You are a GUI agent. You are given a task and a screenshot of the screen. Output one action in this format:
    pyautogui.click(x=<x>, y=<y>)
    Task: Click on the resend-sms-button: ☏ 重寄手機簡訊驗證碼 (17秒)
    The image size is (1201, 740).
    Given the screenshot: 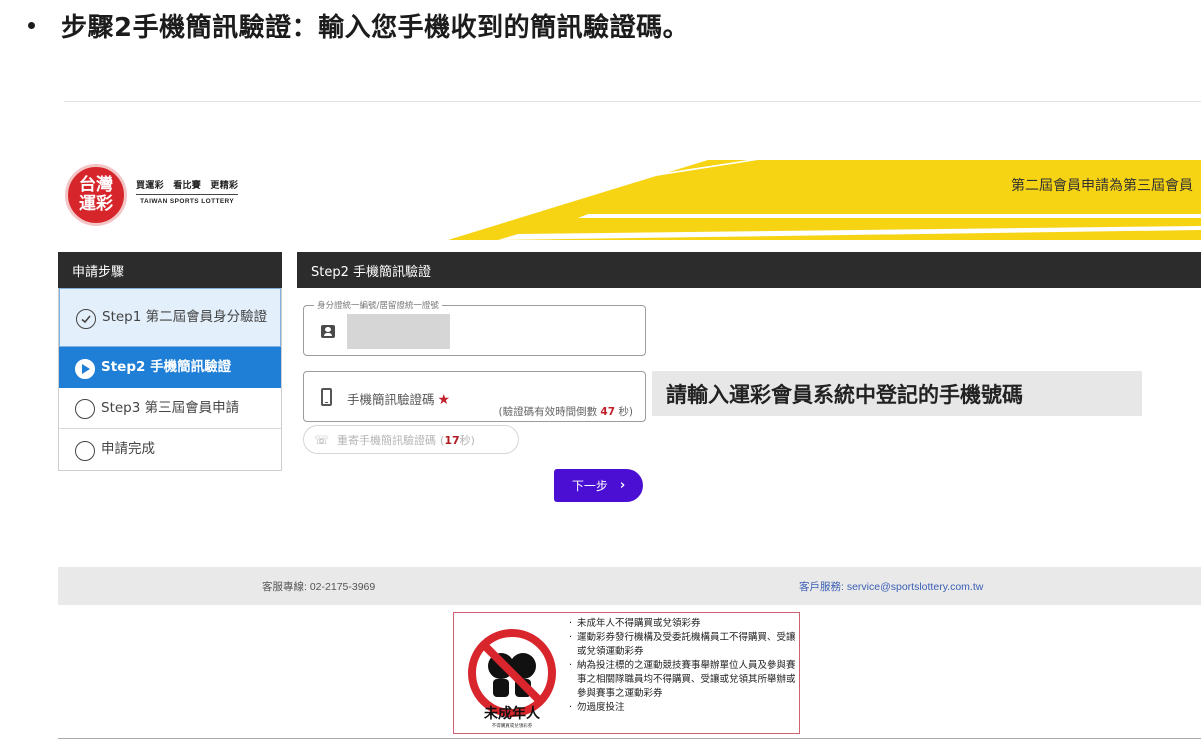 What is the action you would take?
    pyautogui.click(x=411, y=439)
    